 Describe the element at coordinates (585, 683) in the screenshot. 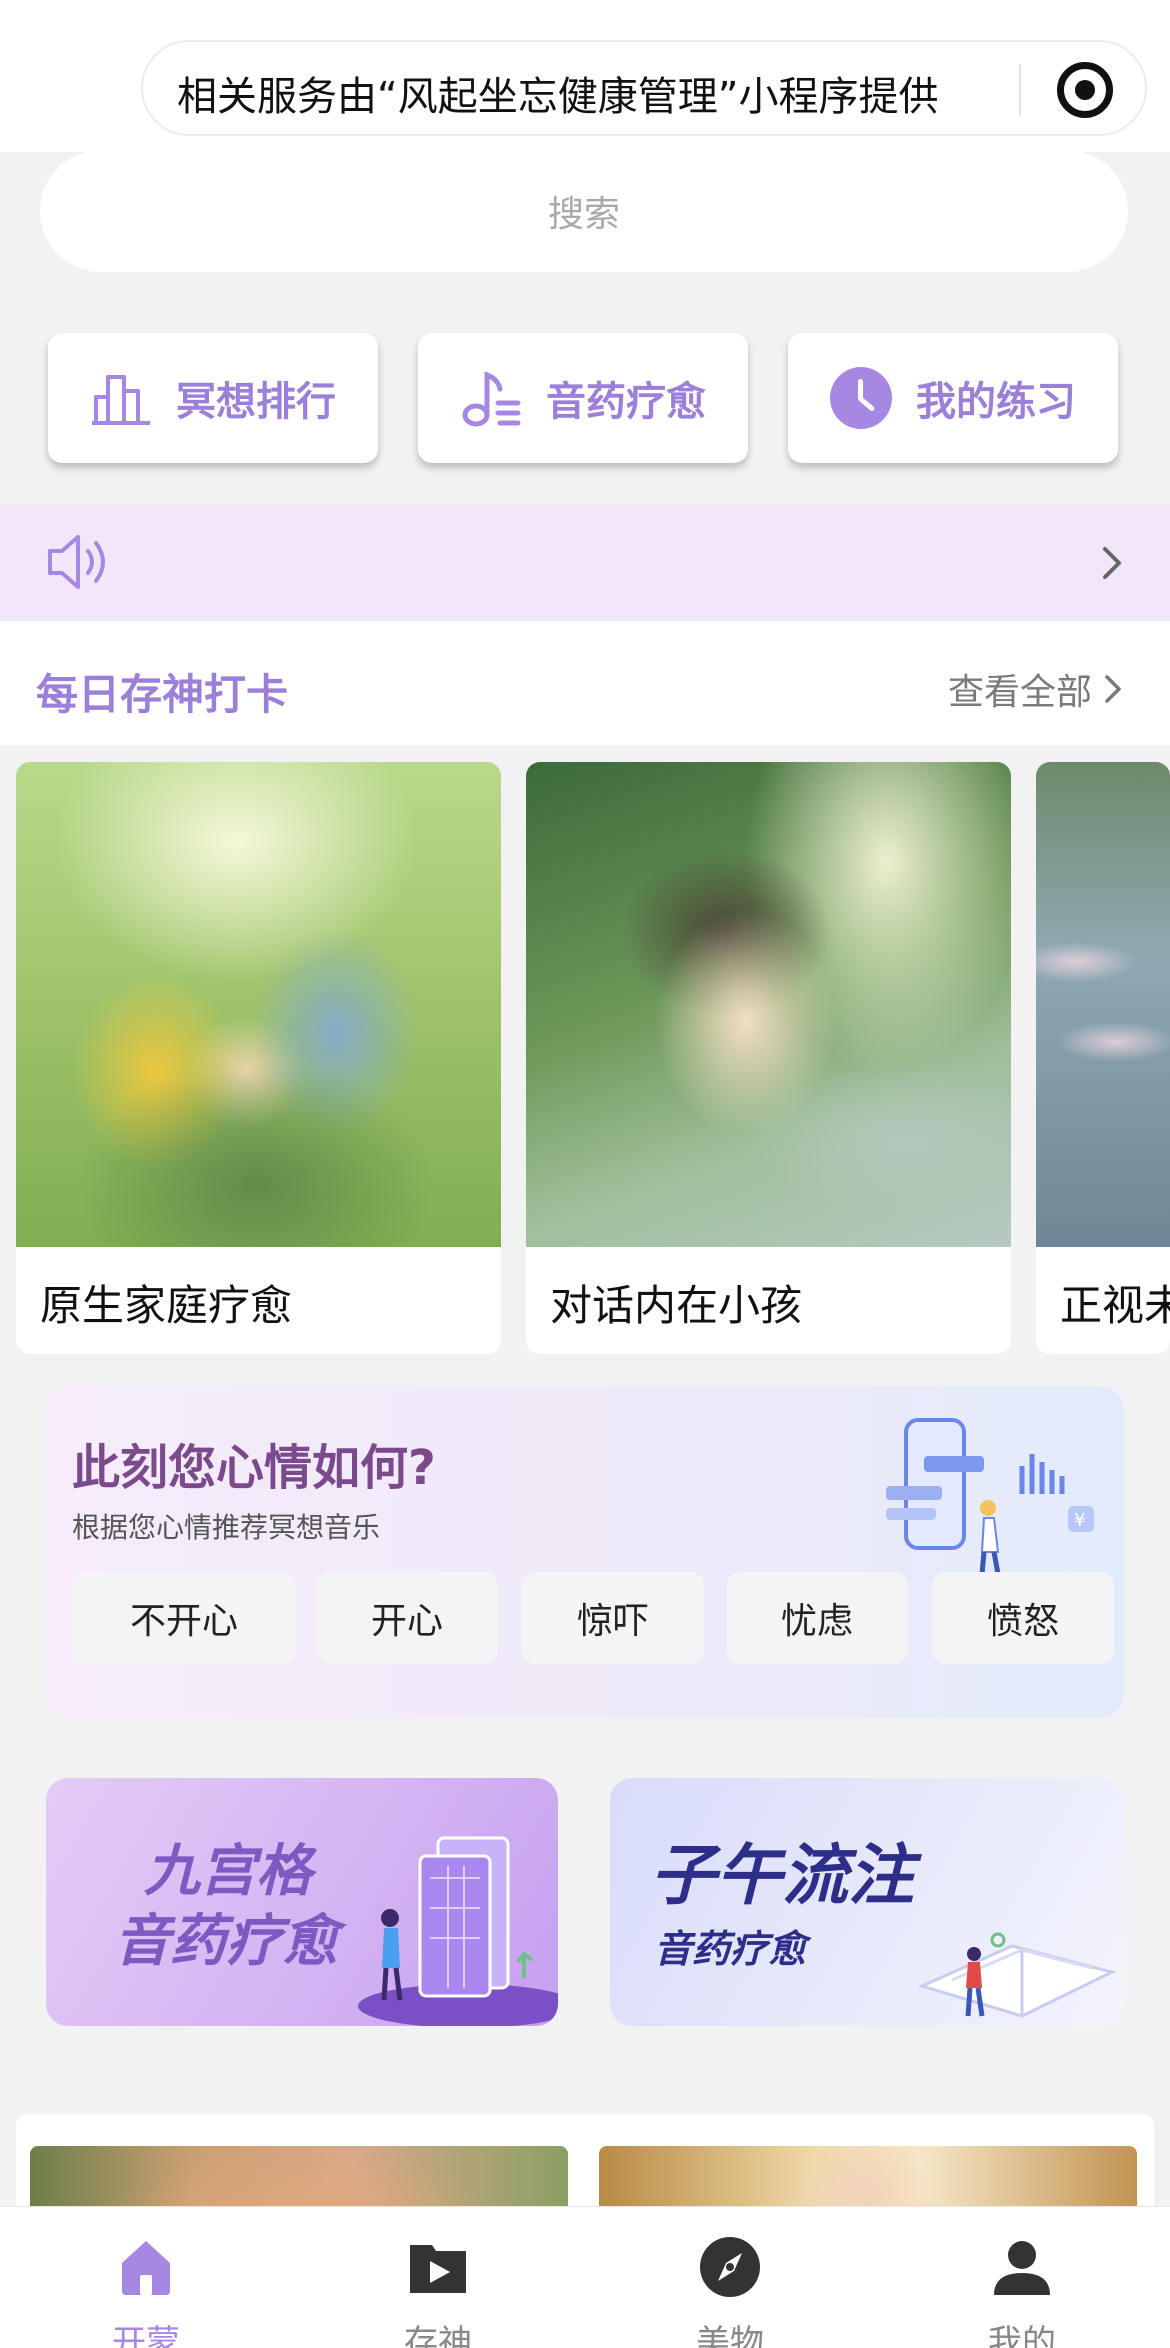

I see `daily-checkin-header: 每日存神打卡 查看全部` at that location.